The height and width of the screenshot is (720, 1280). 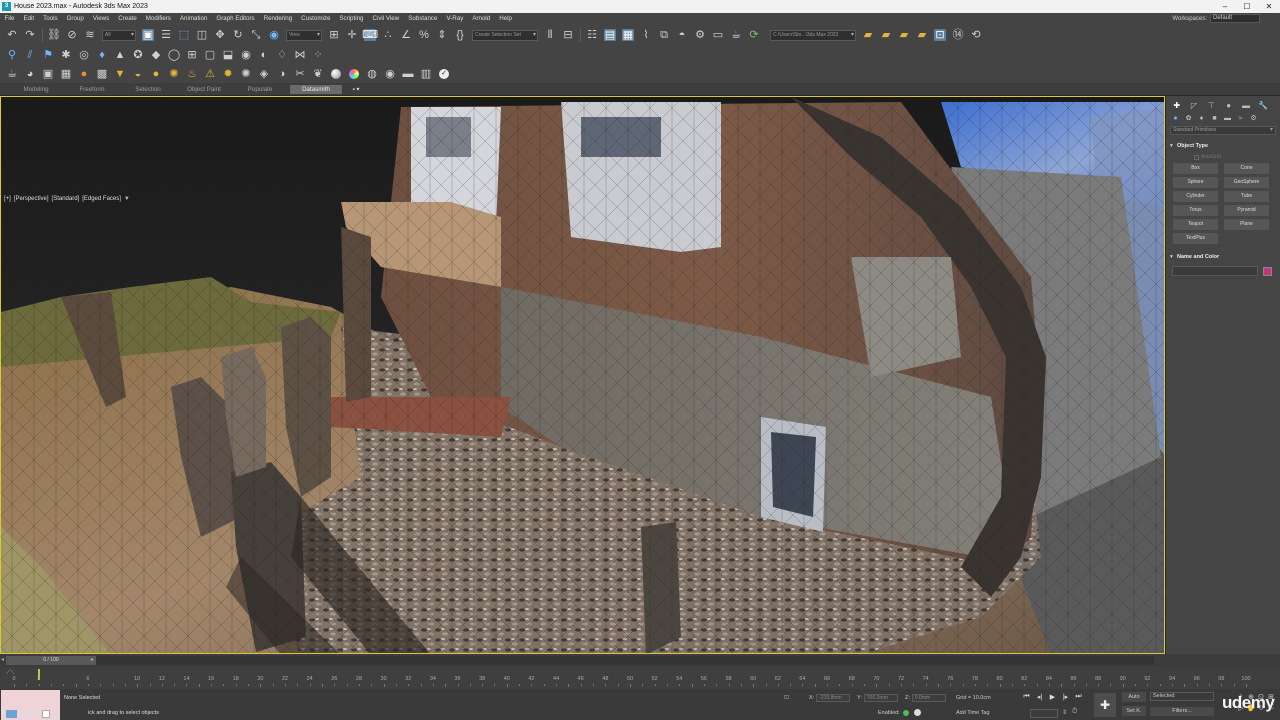 I want to click on set-key-mode-button: Set K., so click(x=1134, y=711).